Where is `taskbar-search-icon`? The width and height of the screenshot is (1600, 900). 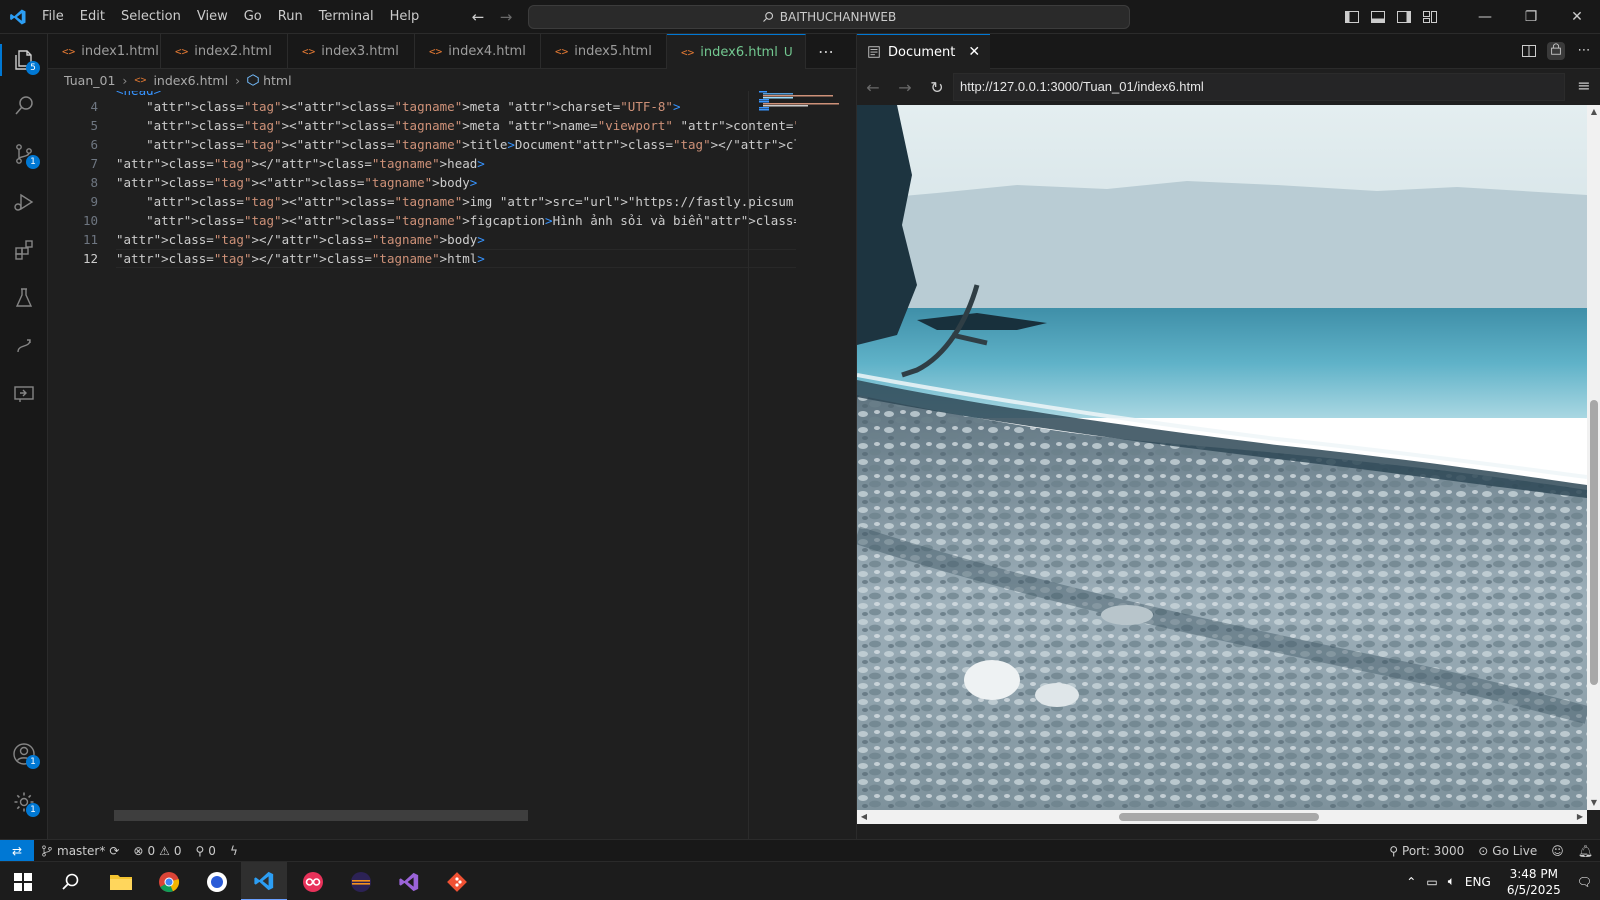 taskbar-search-icon is located at coordinates (71, 881).